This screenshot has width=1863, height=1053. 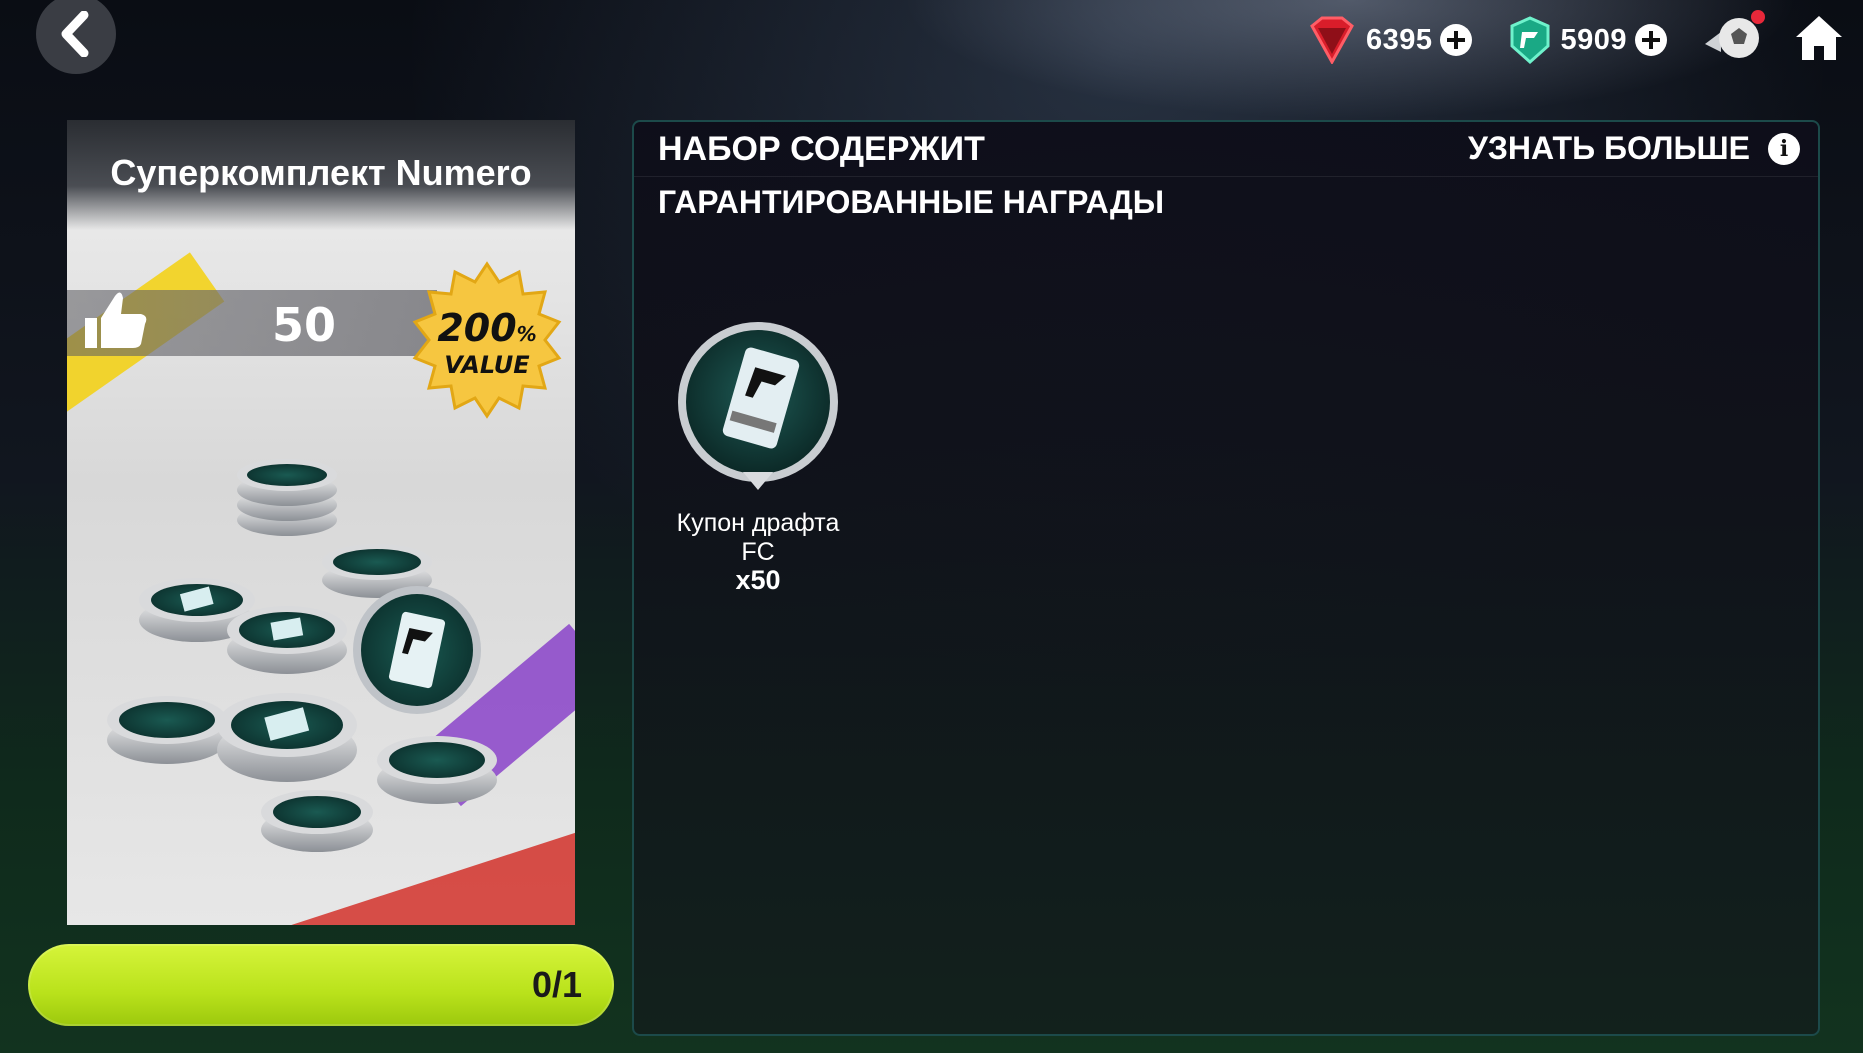 I want to click on notifications-button, so click(x=1734, y=38).